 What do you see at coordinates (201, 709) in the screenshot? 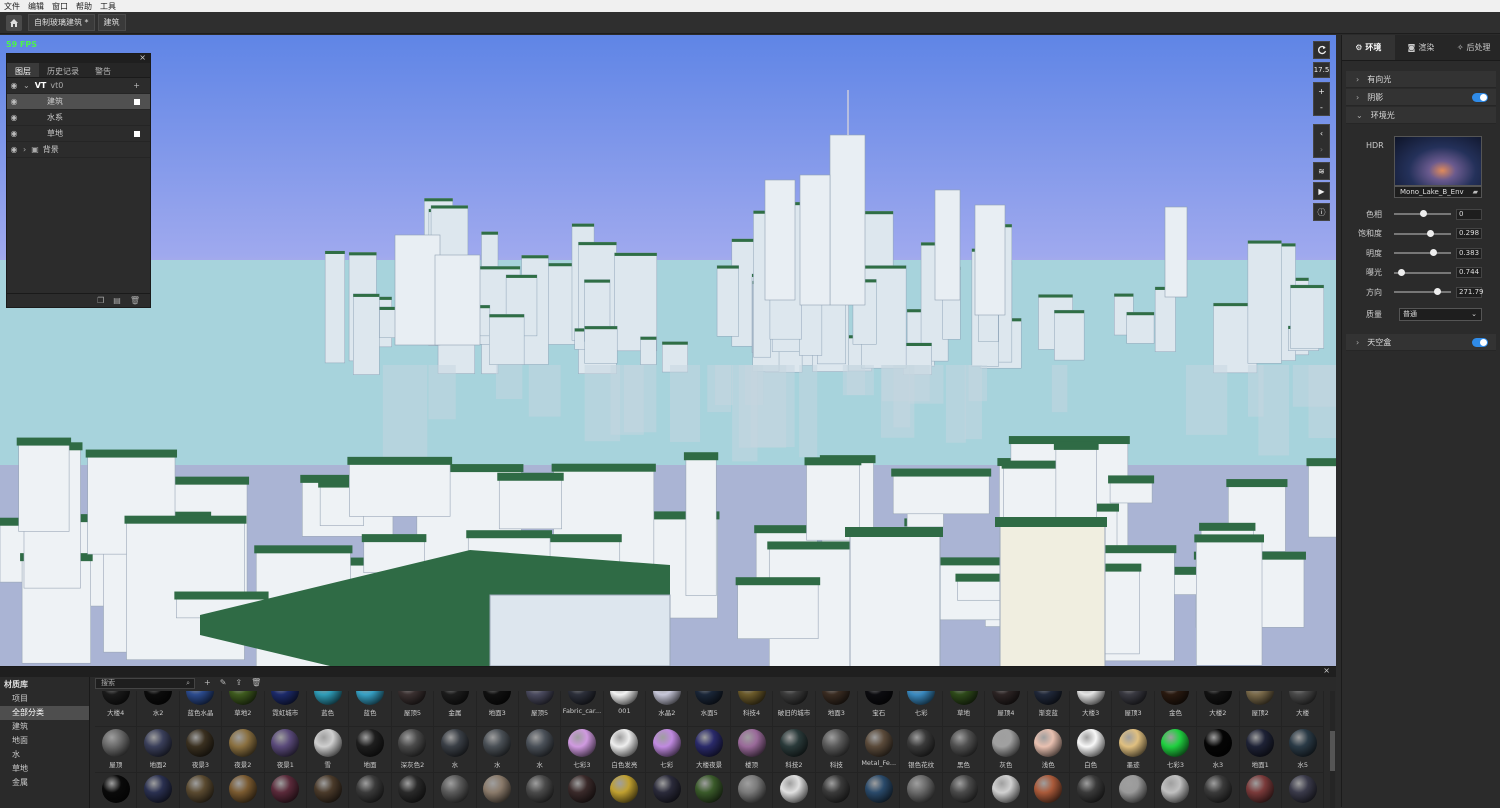
I see `material-item: 蓝色水晶` at bounding box center [201, 709].